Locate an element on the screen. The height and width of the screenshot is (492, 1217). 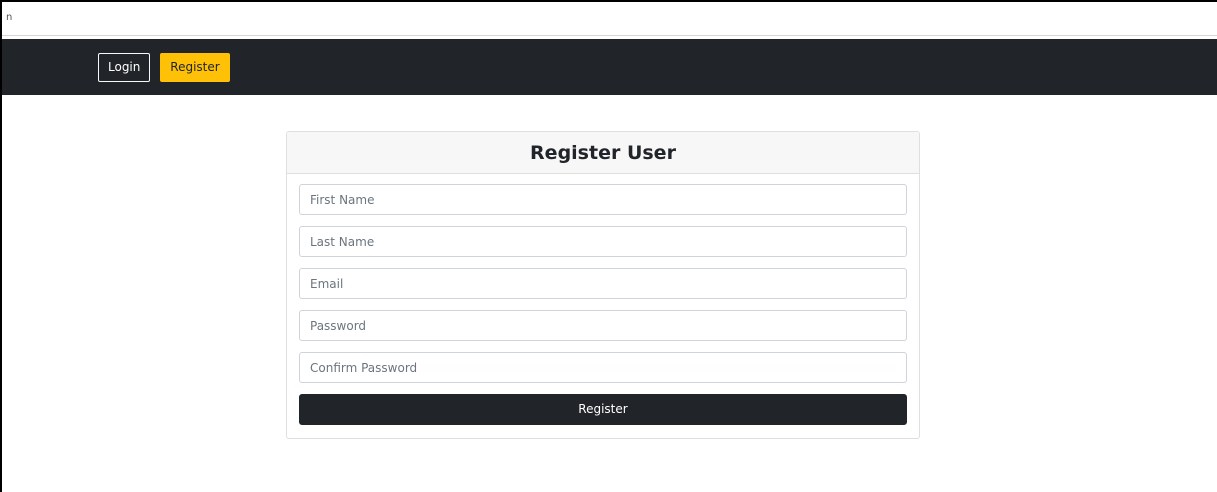
register-card-title: Register User is located at coordinates (603, 153).